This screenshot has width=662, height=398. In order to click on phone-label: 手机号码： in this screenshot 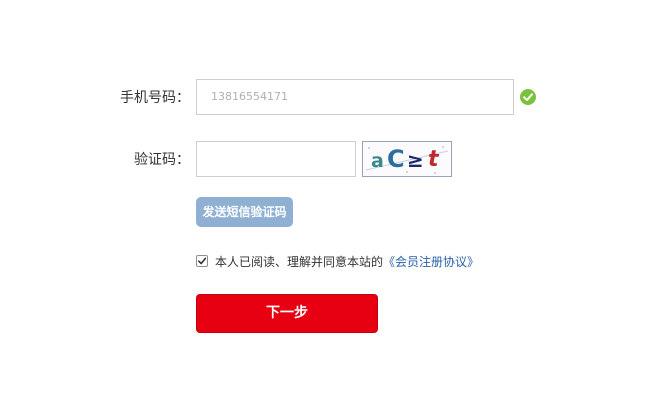, I will do `click(155, 98)`.